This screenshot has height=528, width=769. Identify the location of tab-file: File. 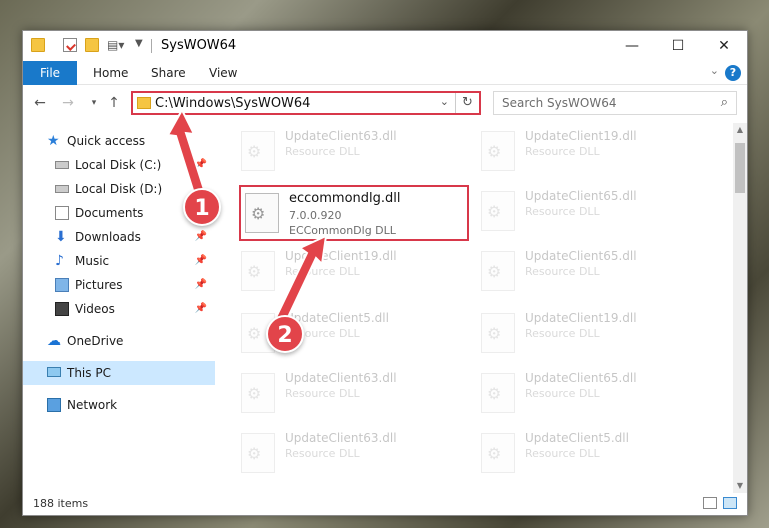
(50, 73).